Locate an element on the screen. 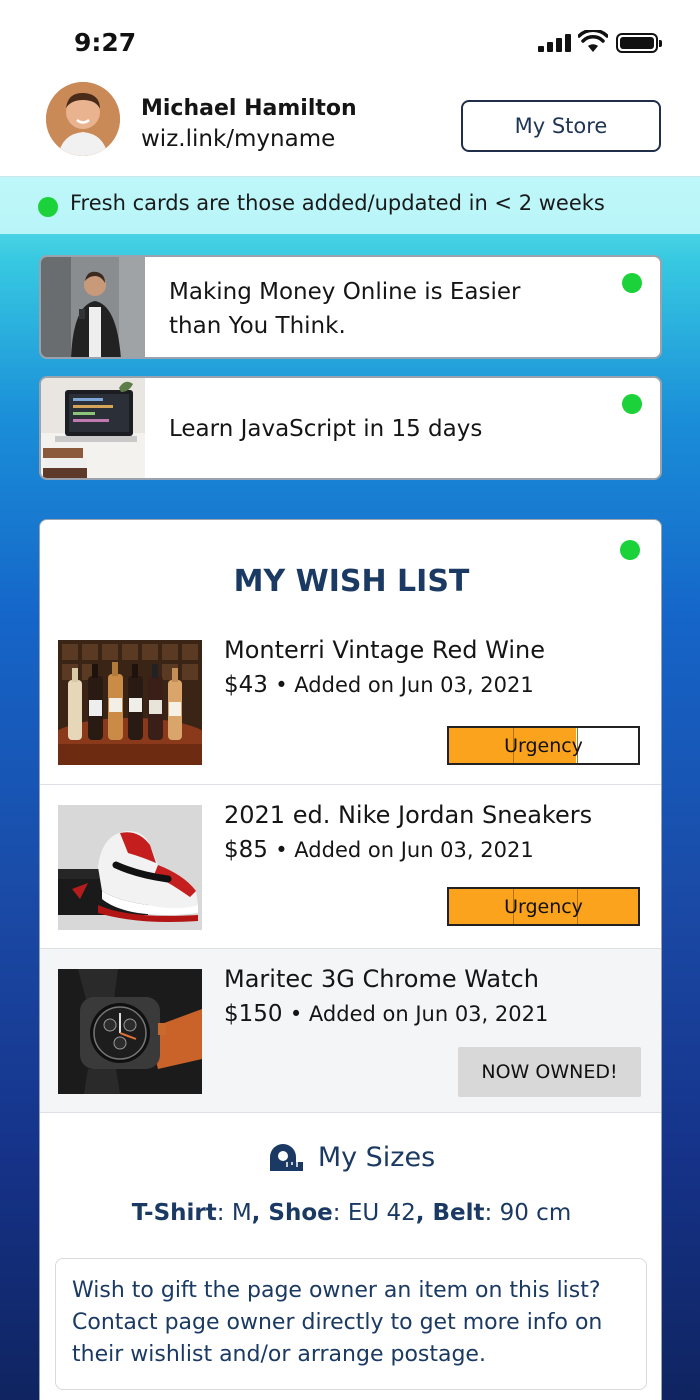 This screenshot has width=700, height=1400. item-name: 2021 ed. Nike Jordan Sneakers is located at coordinates (408, 815).